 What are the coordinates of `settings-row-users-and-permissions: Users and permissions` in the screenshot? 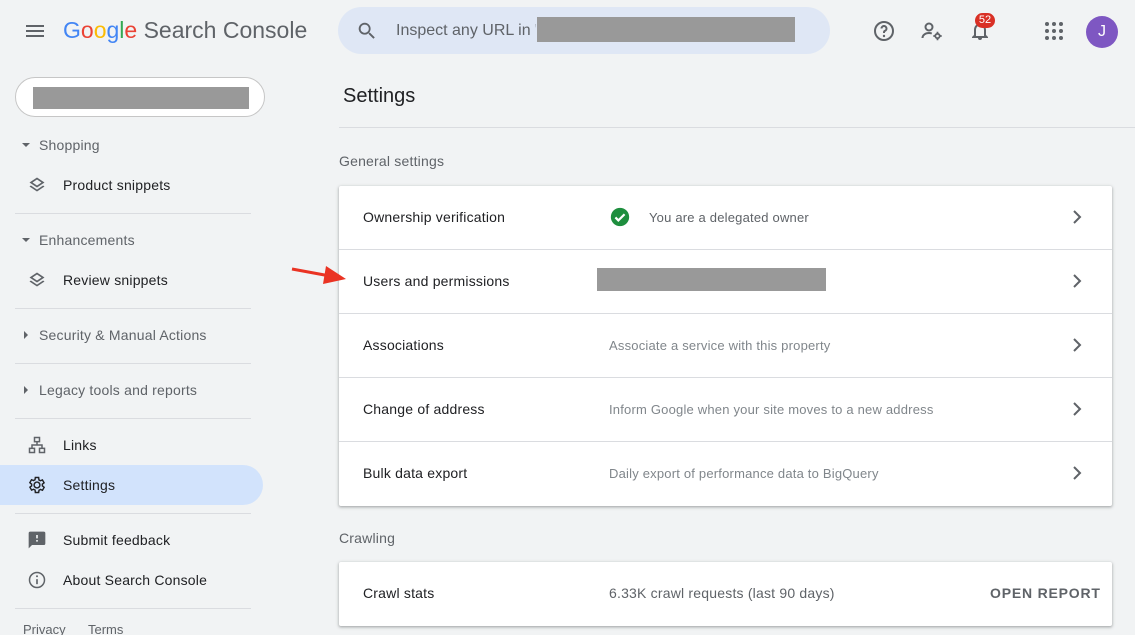 It's located at (725, 282).